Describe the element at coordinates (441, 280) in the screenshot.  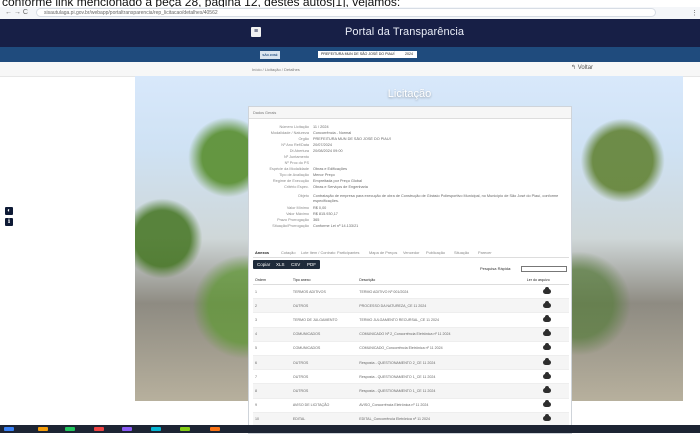
I see `column-header-descricao: Descrição` at that location.